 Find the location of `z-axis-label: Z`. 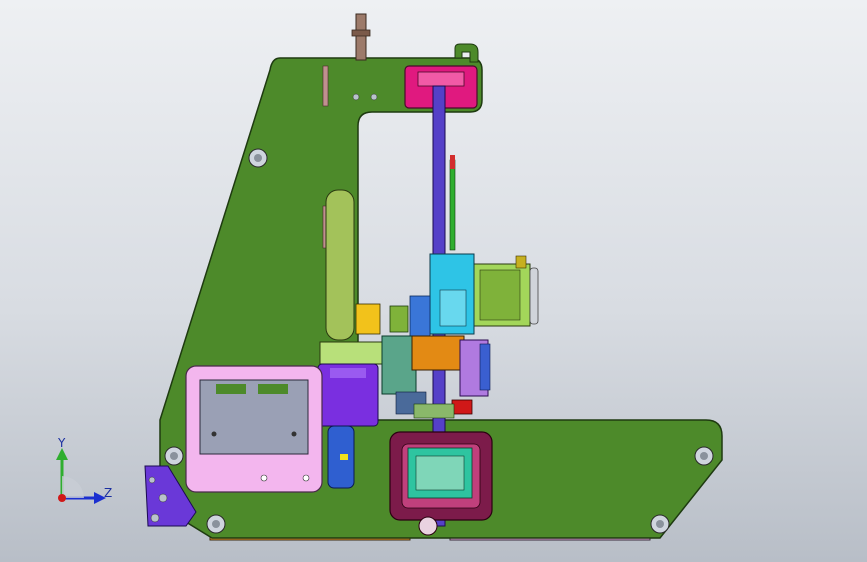

z-axis-label: Z is located at coordinates (108, 493).